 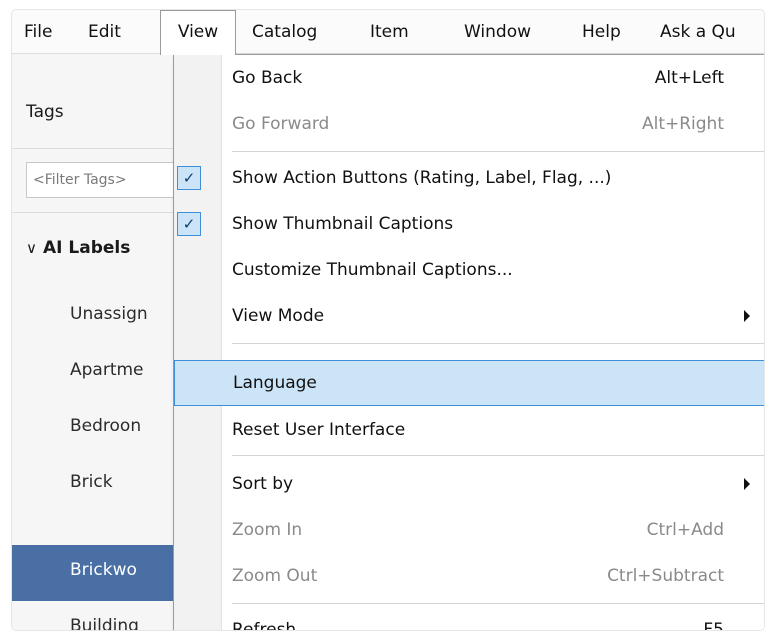 What do you see at coordinates (469, 78) in the screenshot?
I see `menu-item-go-back: Go Back Alt+Left` at bounding box center [469, 78].